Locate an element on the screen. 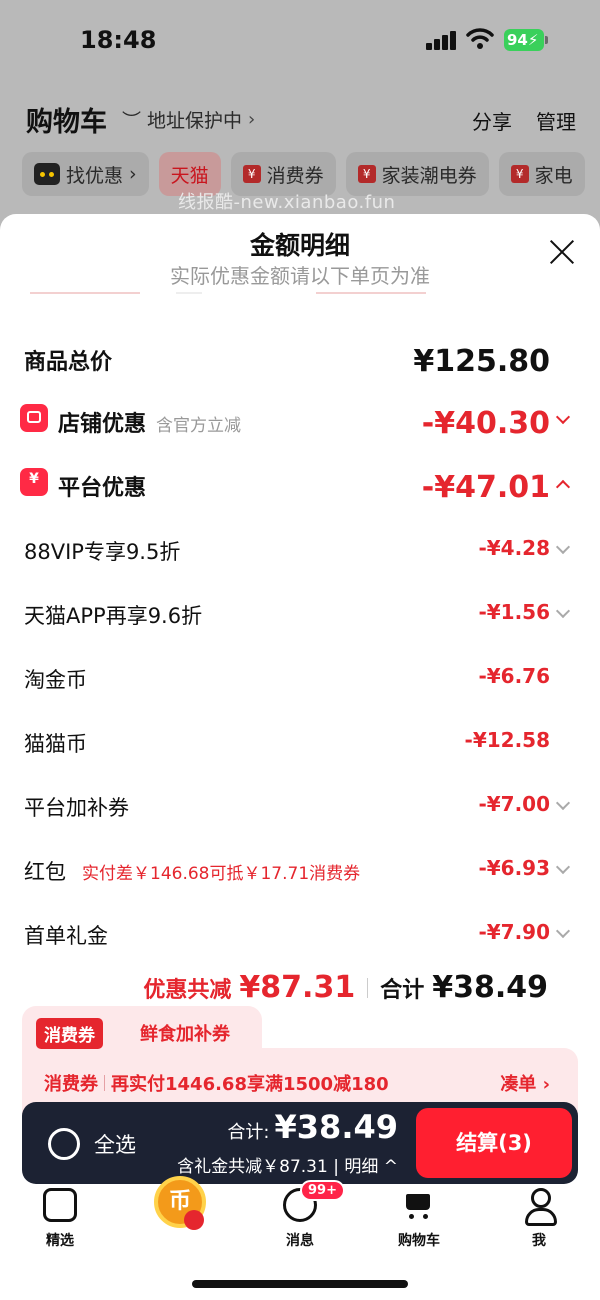 This screenshot has height=1300, width=600. tab-bar: 精选 币 消息 99+ 购物车 我 is located at coordinates (300, 1216).